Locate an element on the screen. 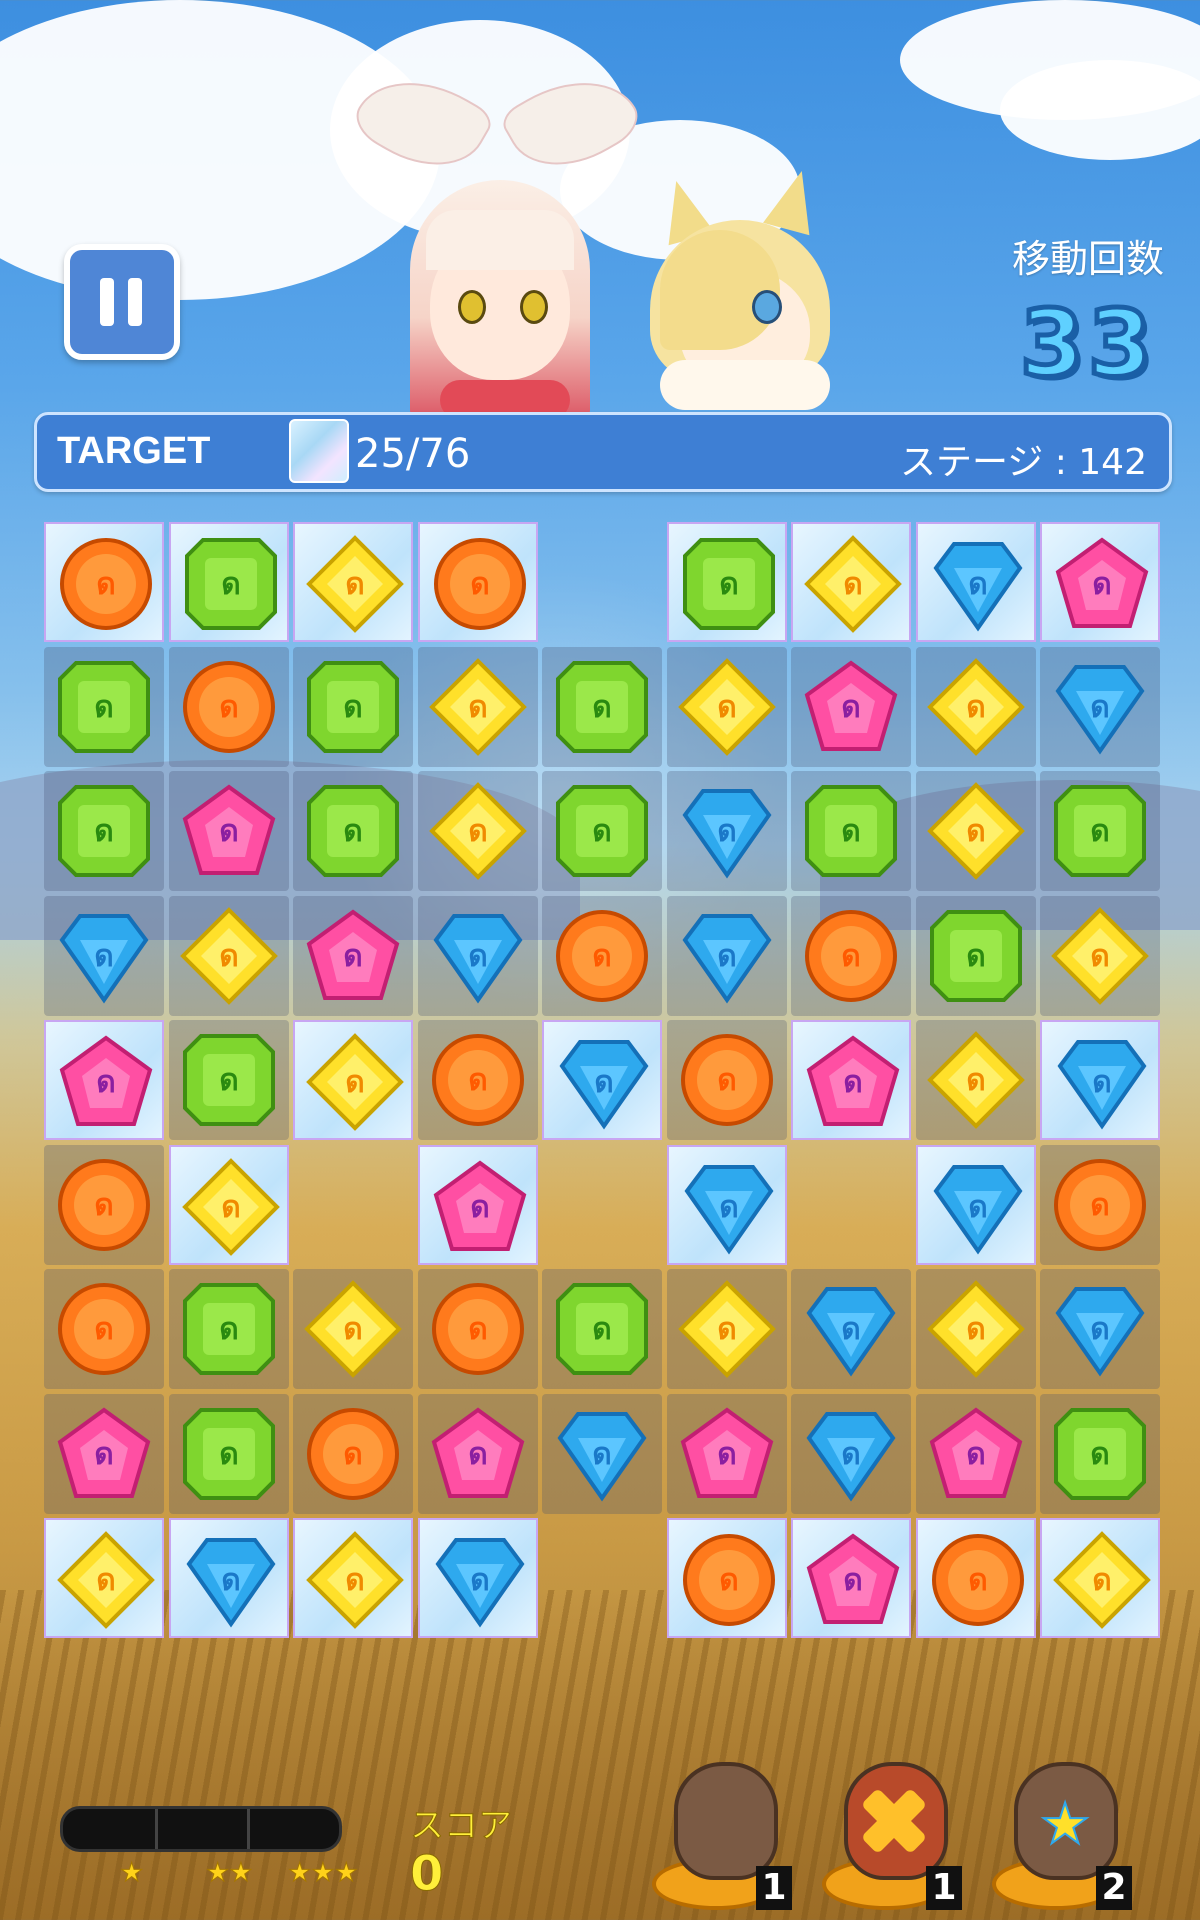 The height and width of the screenshot is (1920, 1200). target-count: 25/76 is located at coordinates (413, 454).